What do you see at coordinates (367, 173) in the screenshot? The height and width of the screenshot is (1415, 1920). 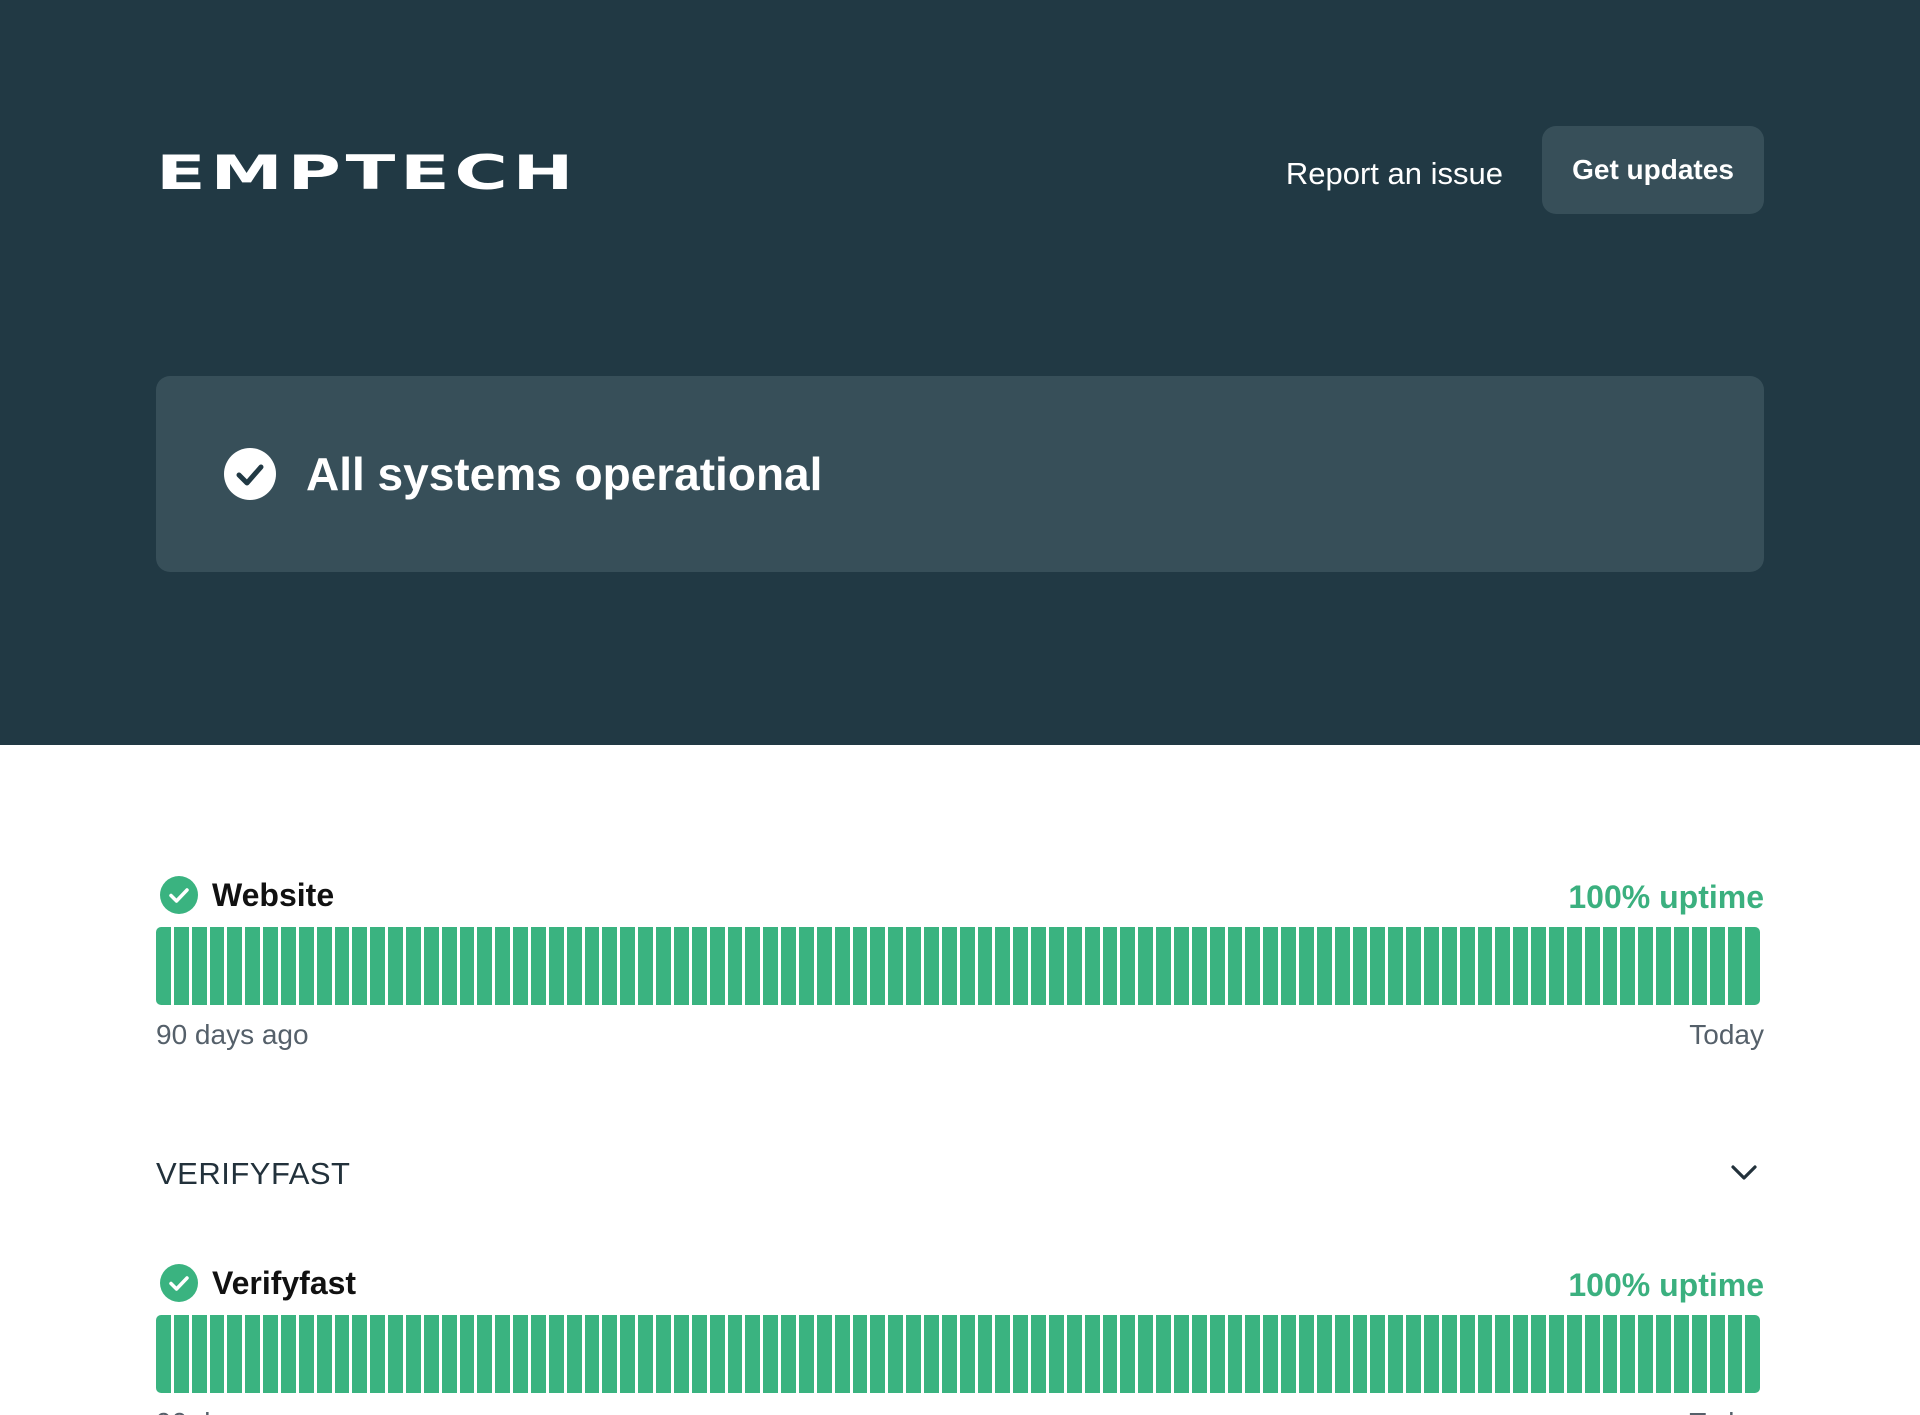 I see `emptech-logo: EMPTECH` at bounding box center [367, 173].